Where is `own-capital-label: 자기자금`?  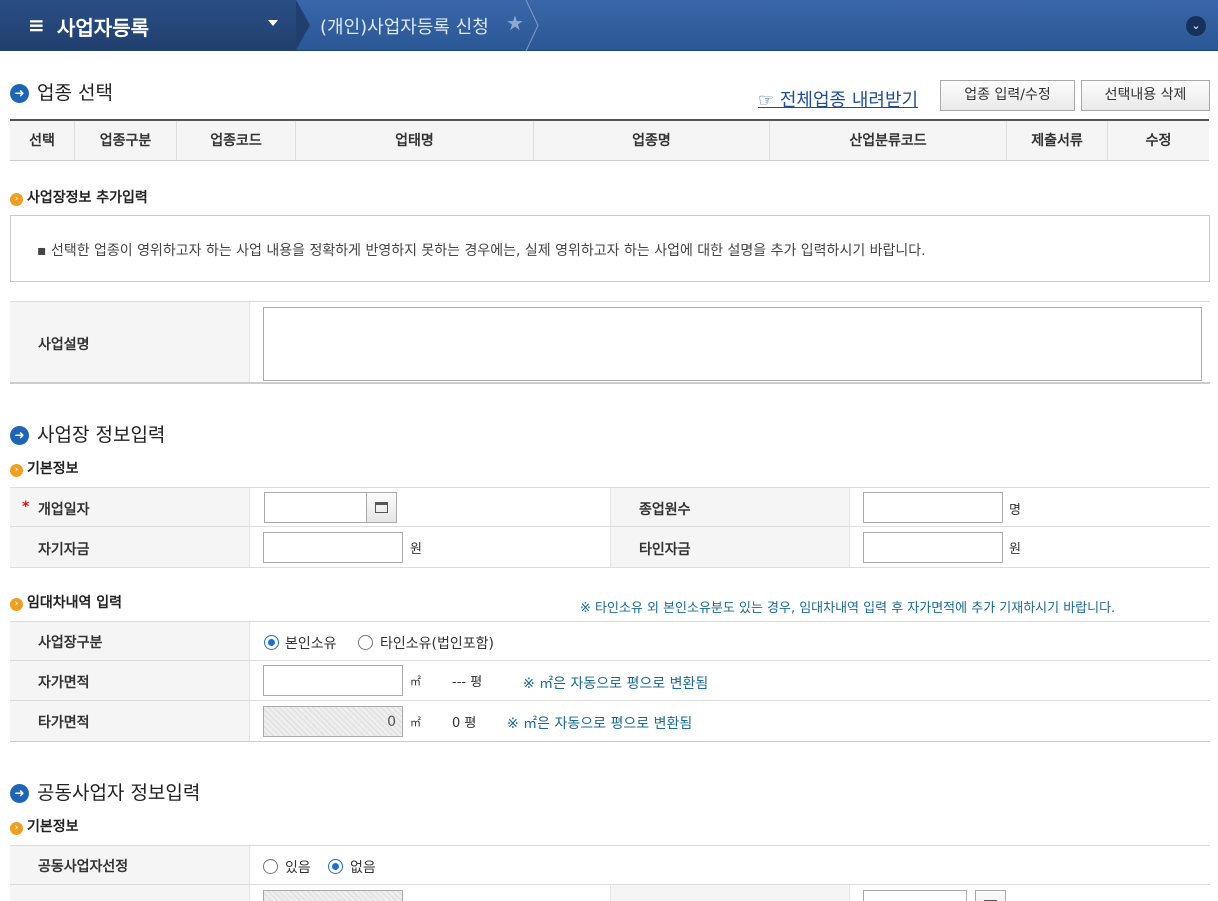 own-capital-label: 자기자금 is located at coordinates (130, 547).